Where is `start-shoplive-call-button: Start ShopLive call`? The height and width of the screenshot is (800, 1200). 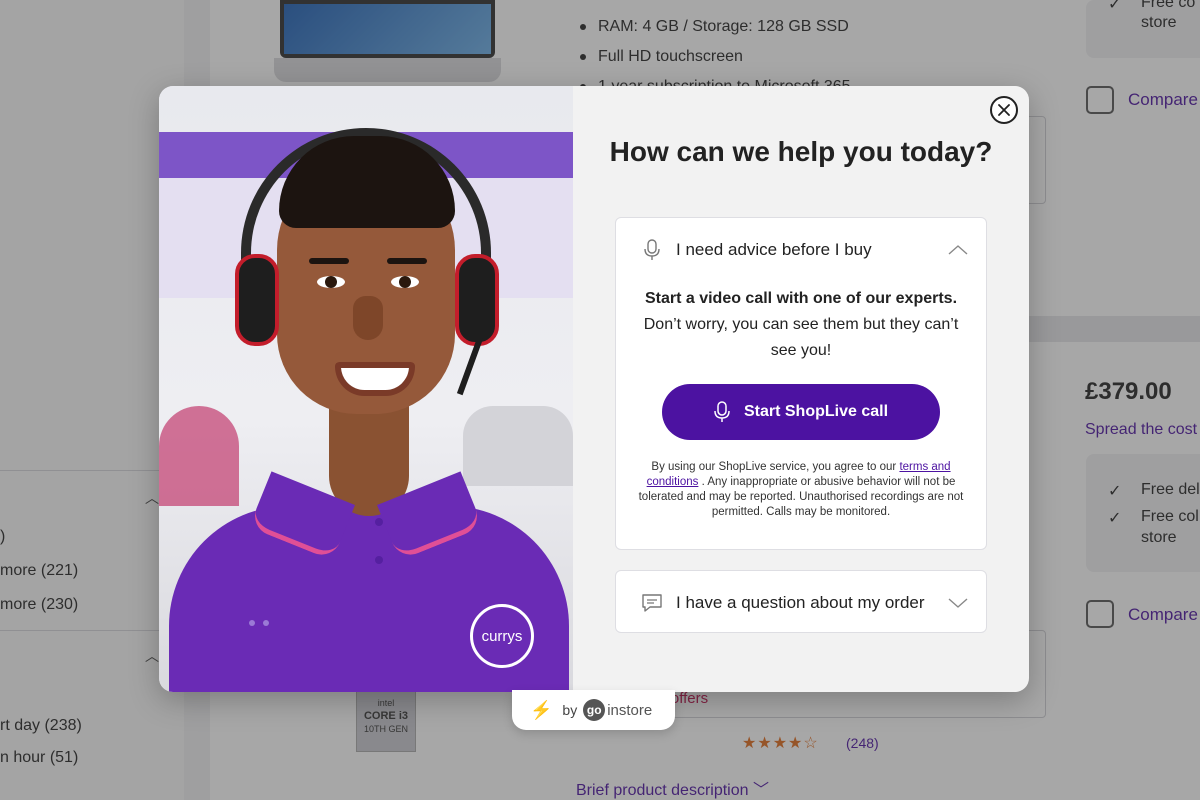
start-shoplive-call-button: Start ShopLive call is located at coordinates (801, 412).